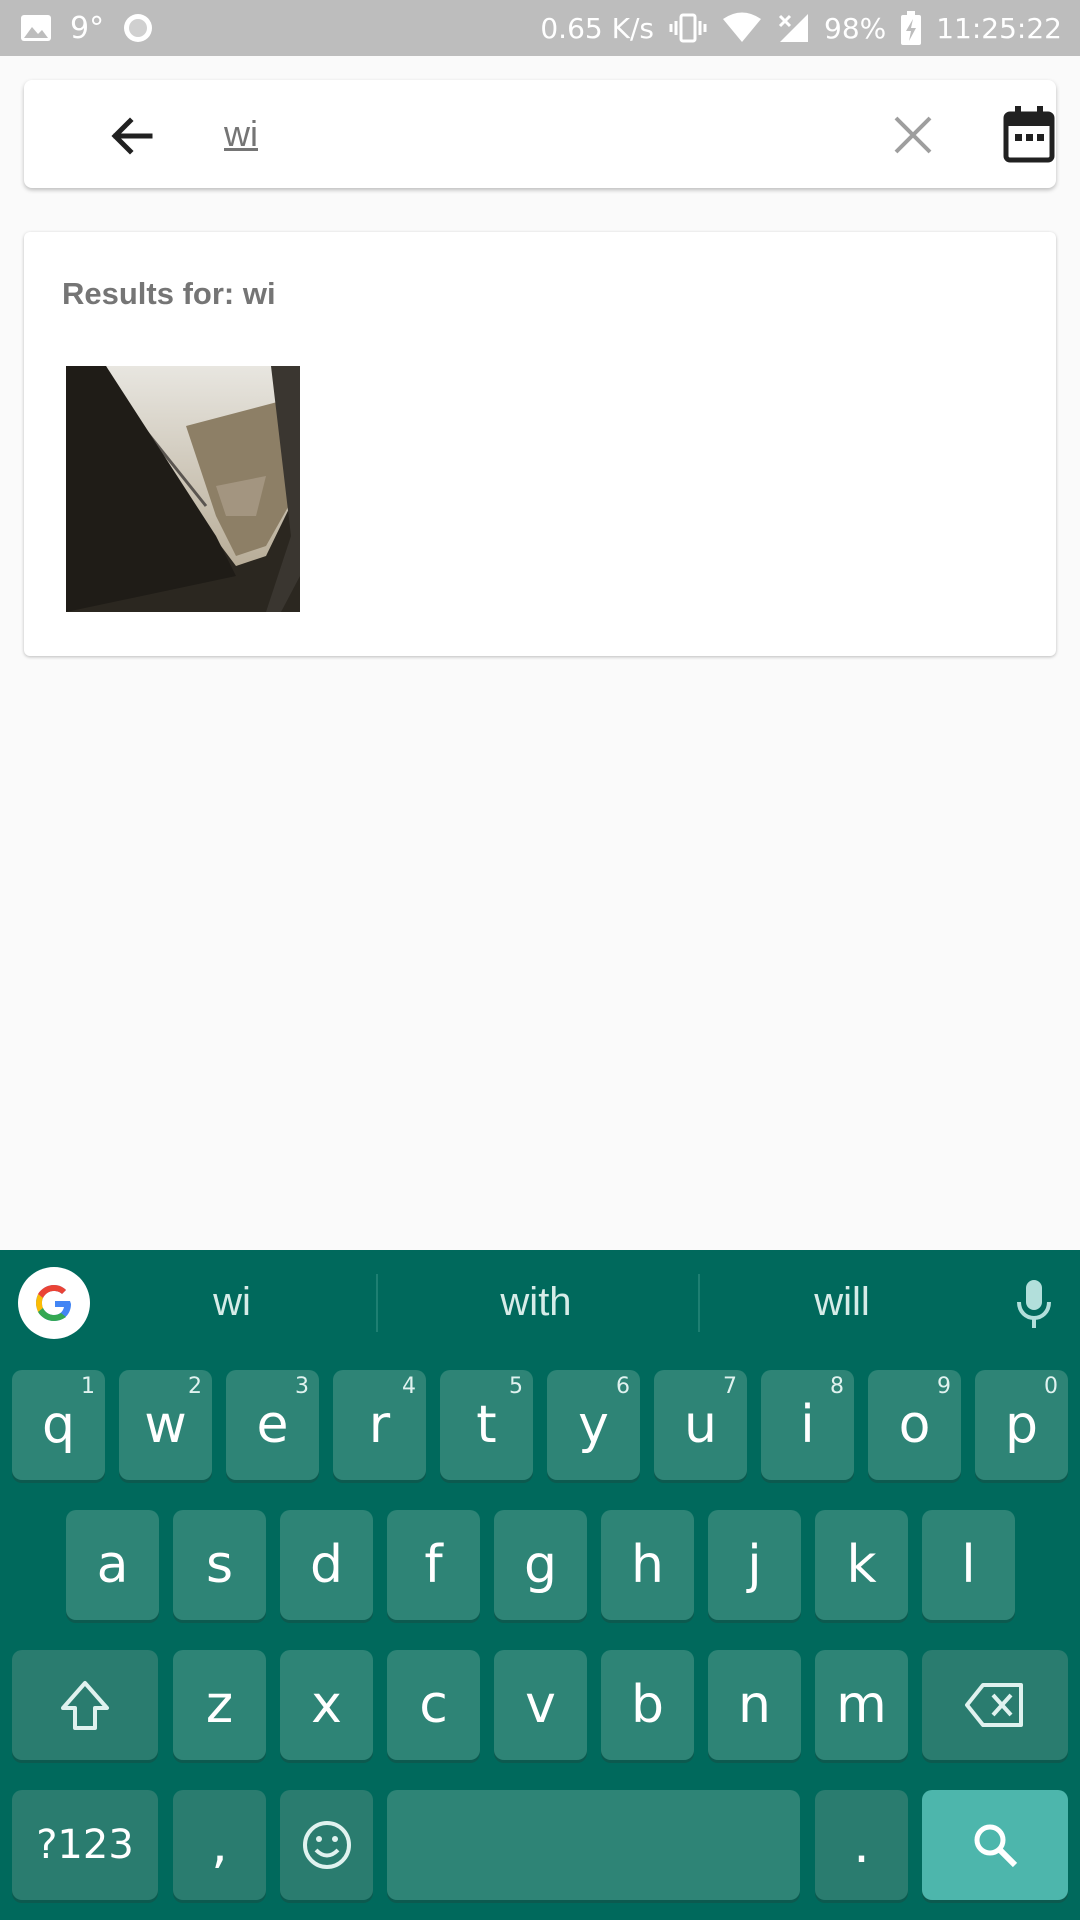 The width and height of the screenshot is (1080, 1920). Describe the element at coordinates (36, 28) in the screenshot. I see `gallery-notification-icon` at that location.